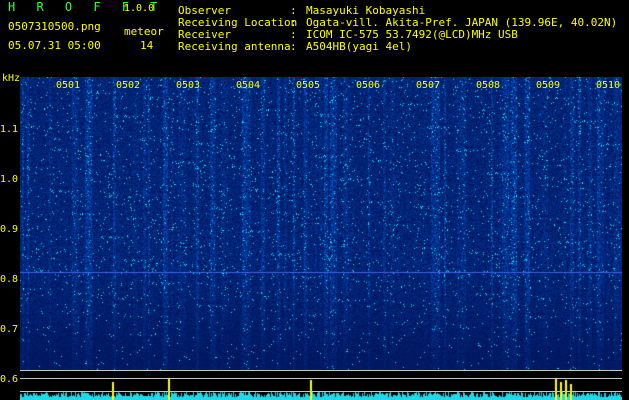  What do you see at coordinates (321, 385) in the screenshot?
I see `meteor-activity-strip` at bounding box center [321, 385].